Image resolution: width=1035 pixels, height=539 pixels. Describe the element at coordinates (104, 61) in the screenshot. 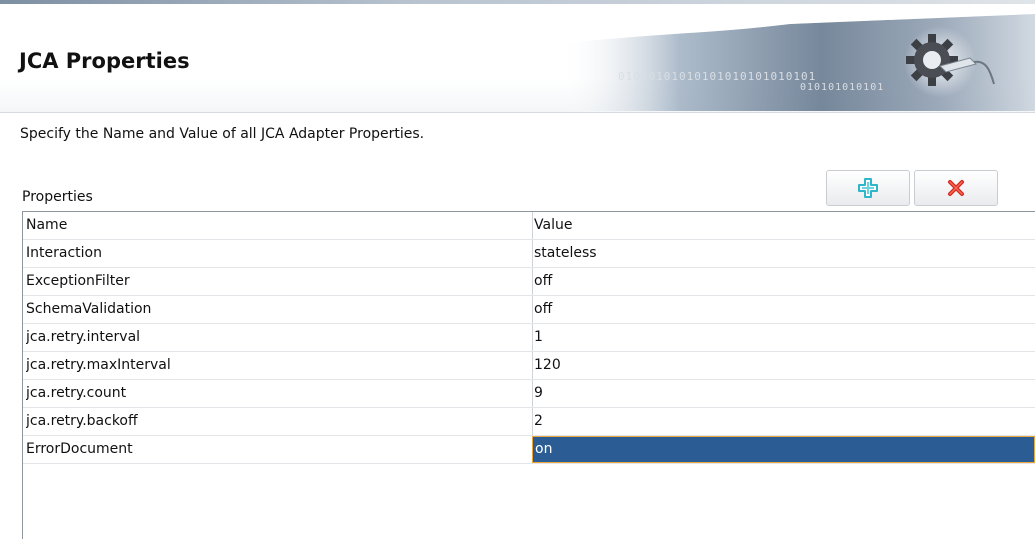

I see `page-title: JCA Properties` at that location.